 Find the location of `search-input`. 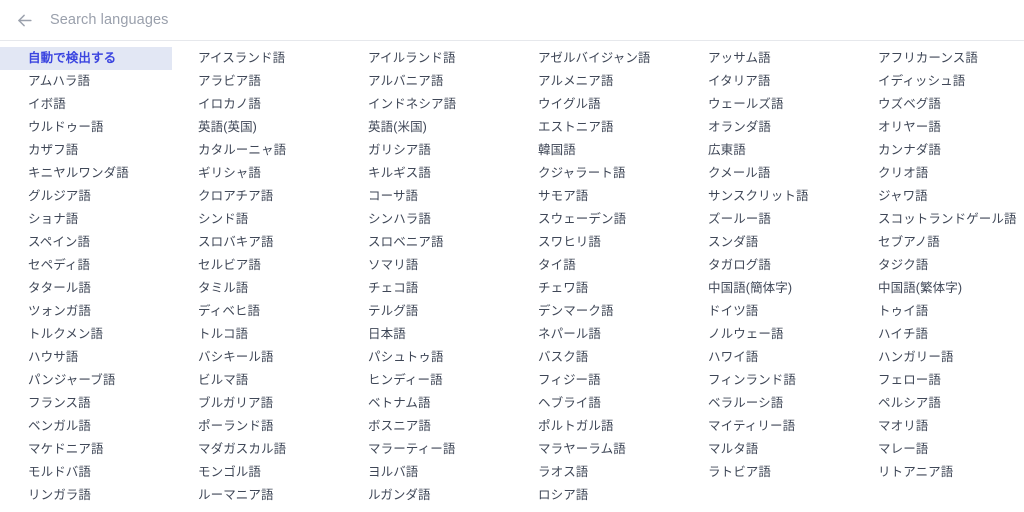

search-input is located at coordinates (248, 20).